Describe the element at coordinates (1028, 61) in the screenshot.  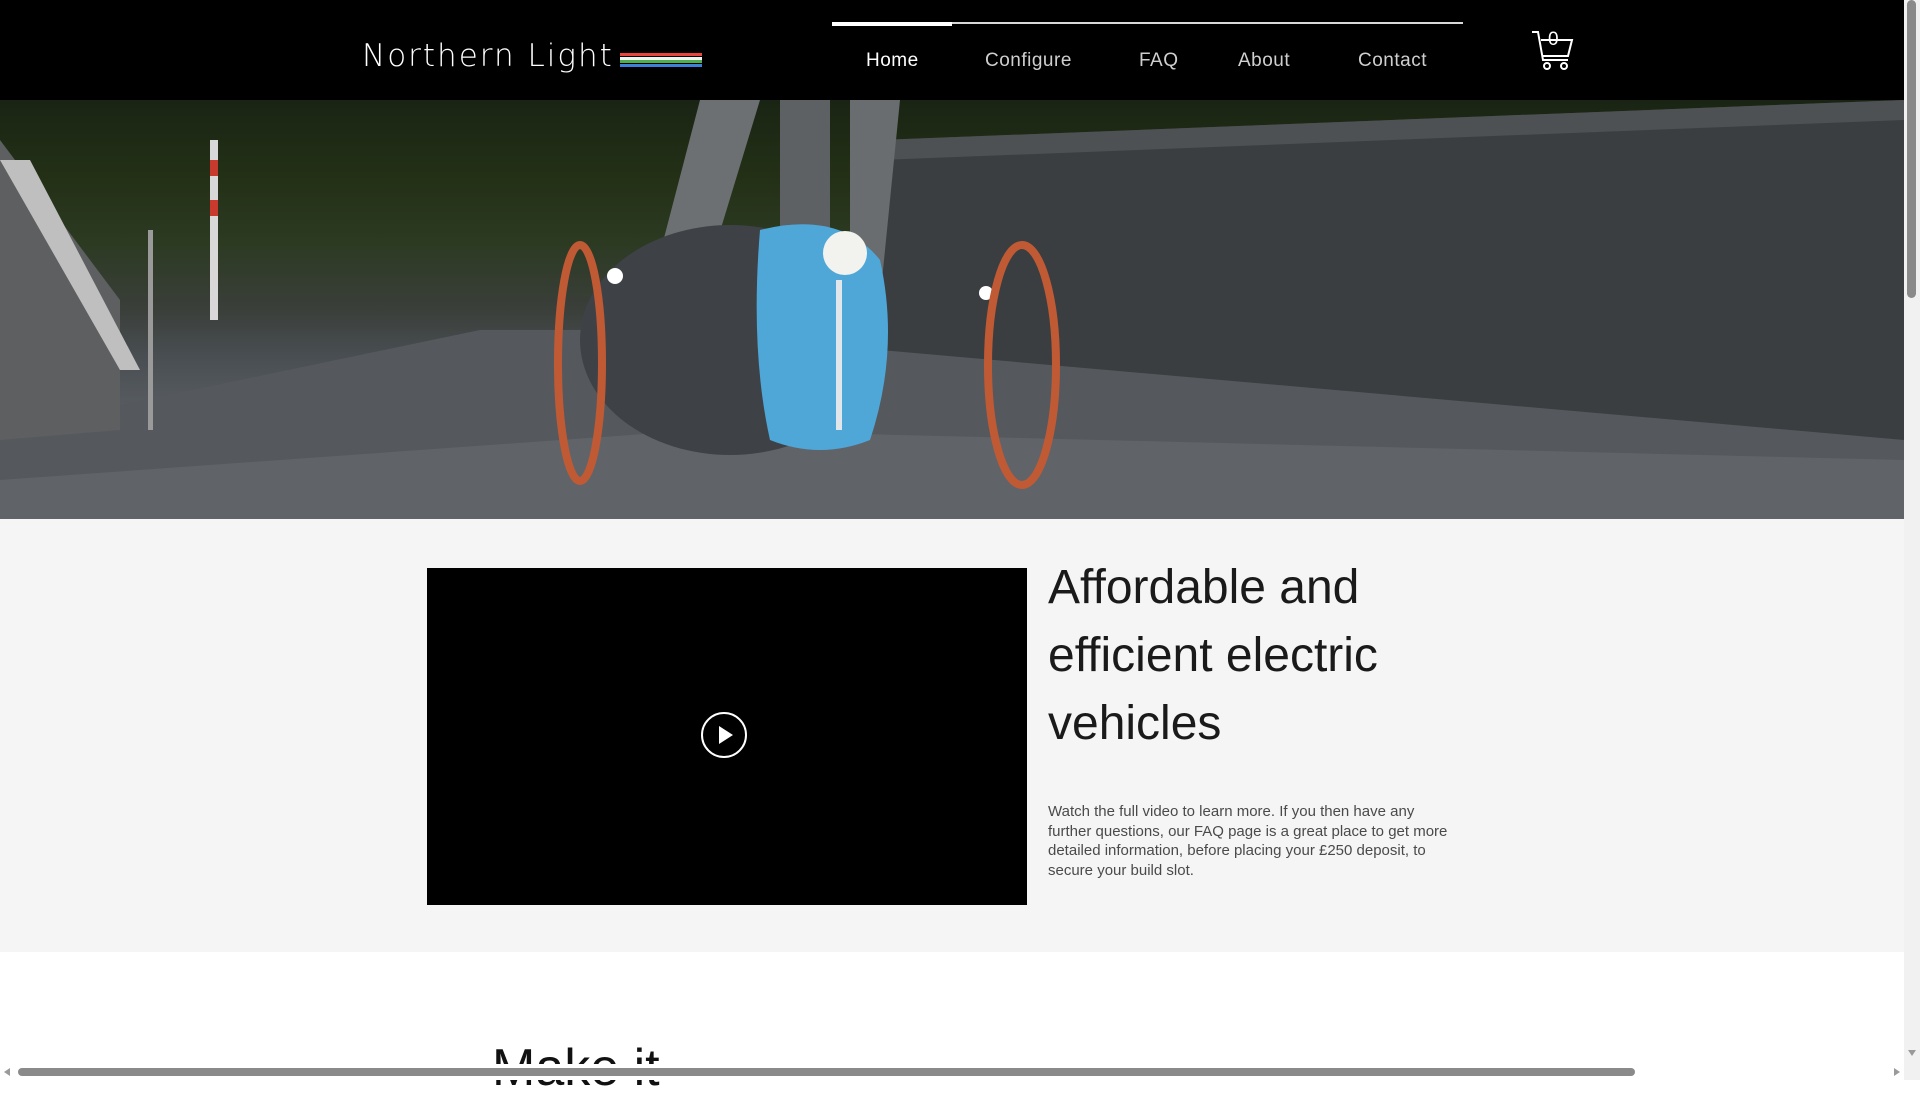
I see `nav-item-configure: Configure` at that location.